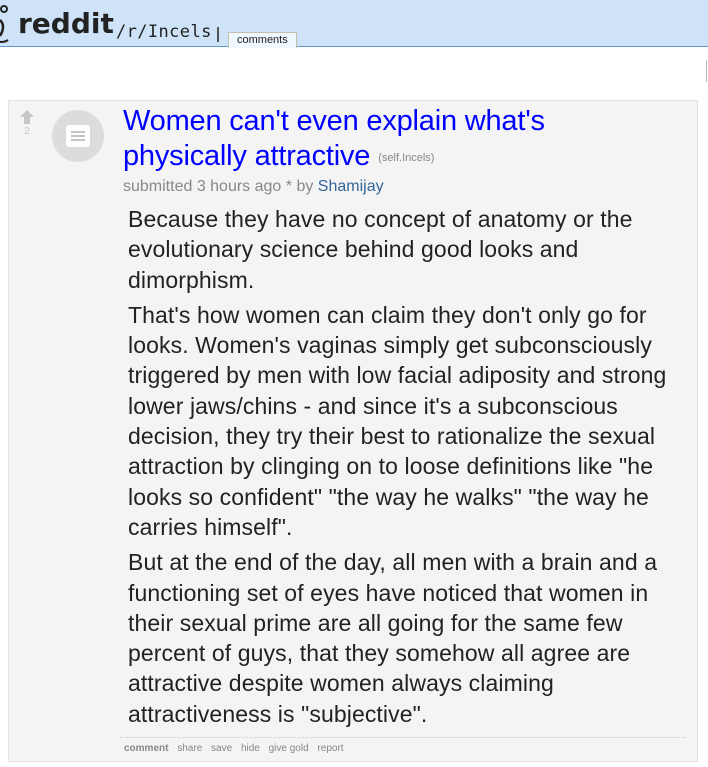  What do you see at coordinates (27, 117) in the screenshot?
I see `upvote-arrow-icon` at bounding box center [27, 117].